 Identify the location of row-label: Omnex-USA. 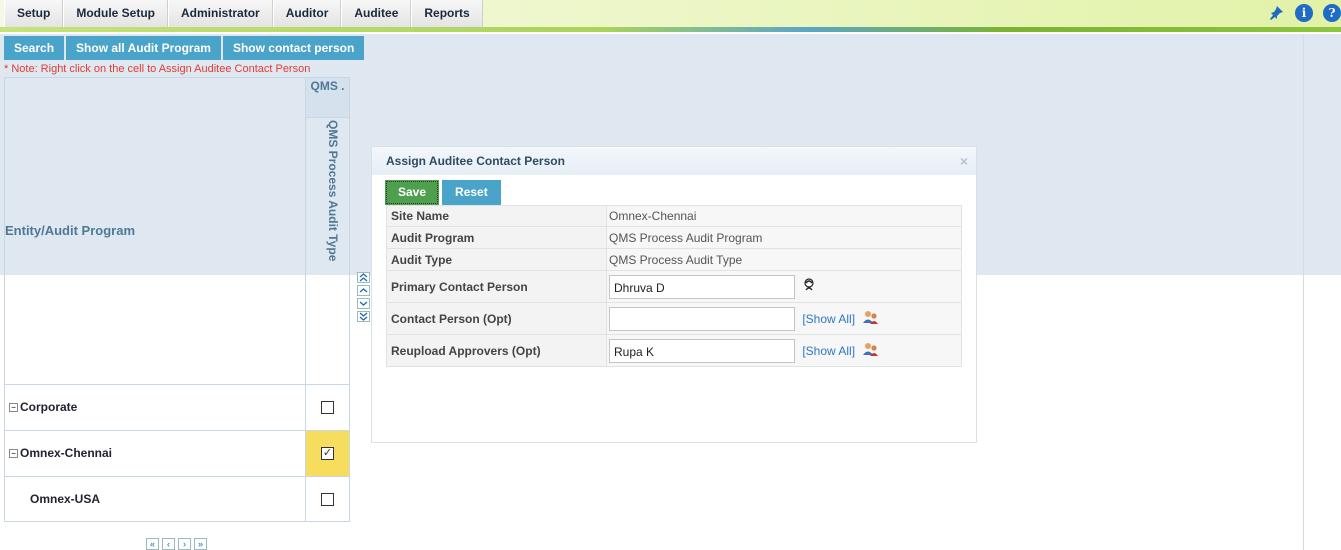
(65, 499).